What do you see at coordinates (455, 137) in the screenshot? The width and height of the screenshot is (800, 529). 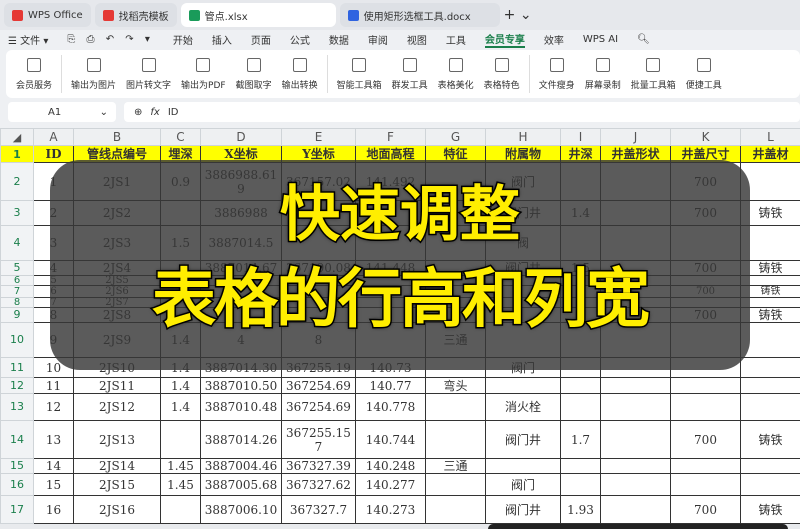 I see `column-header: G` at bounding box center [455, 137].